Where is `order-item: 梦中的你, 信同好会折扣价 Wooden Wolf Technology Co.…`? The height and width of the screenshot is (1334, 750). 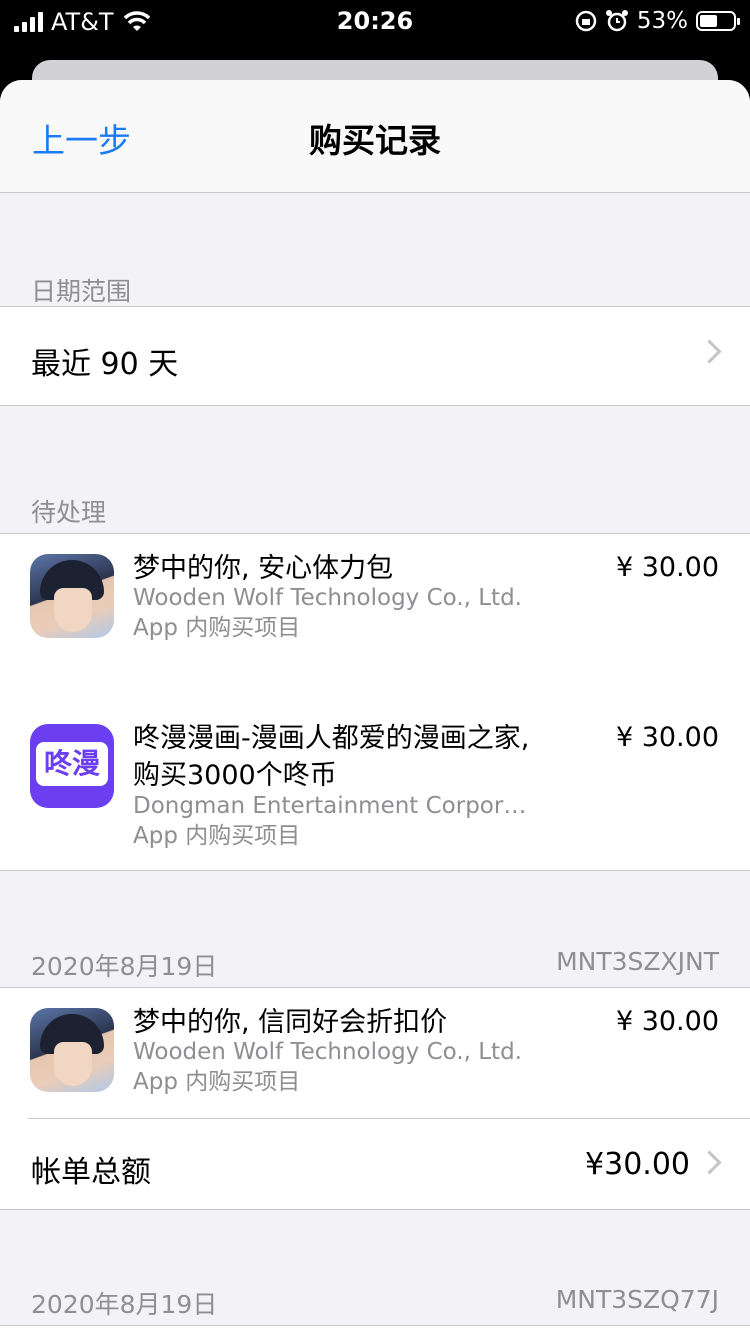 order-item: 梦中的你, 信同好会折扣价 Wooden Wolf Technology Co.… is located at coordinates (375, 1053).